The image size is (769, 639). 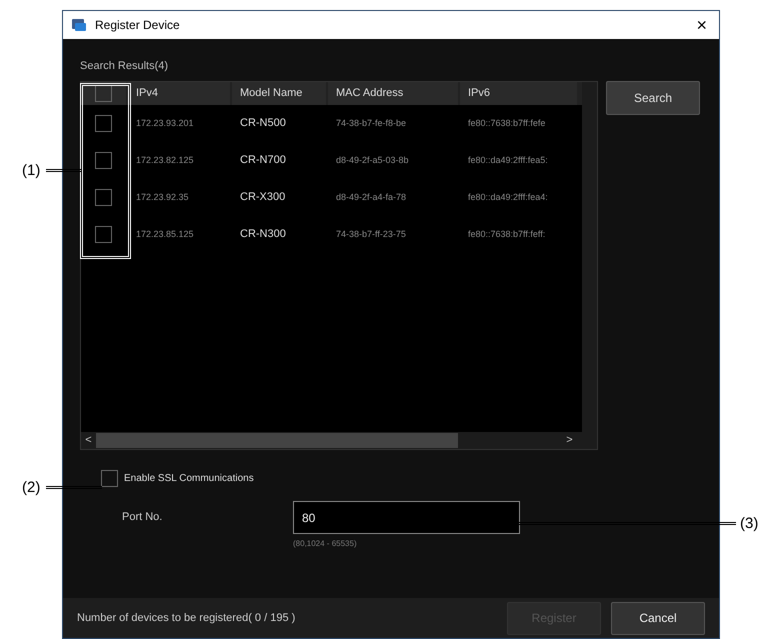 I want to click on table-cell-text: CR-N300, so click(x=263, y=234).